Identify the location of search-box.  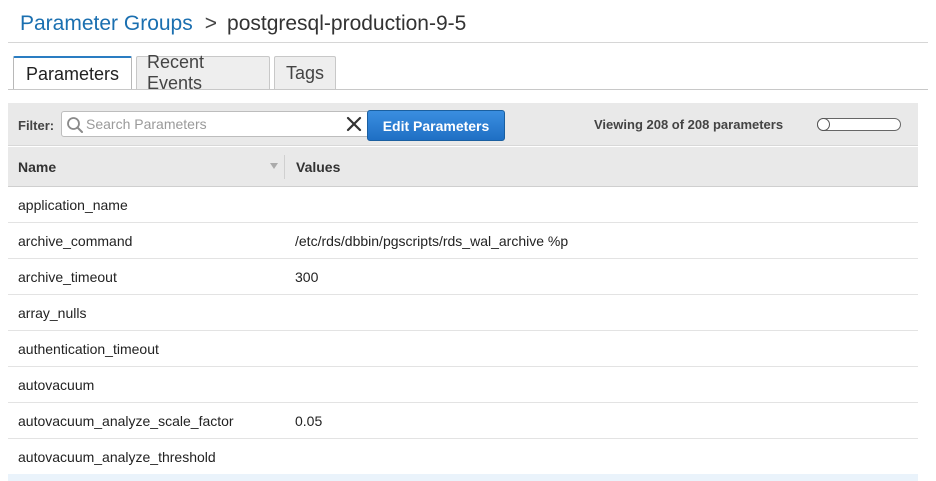
(216, 124).